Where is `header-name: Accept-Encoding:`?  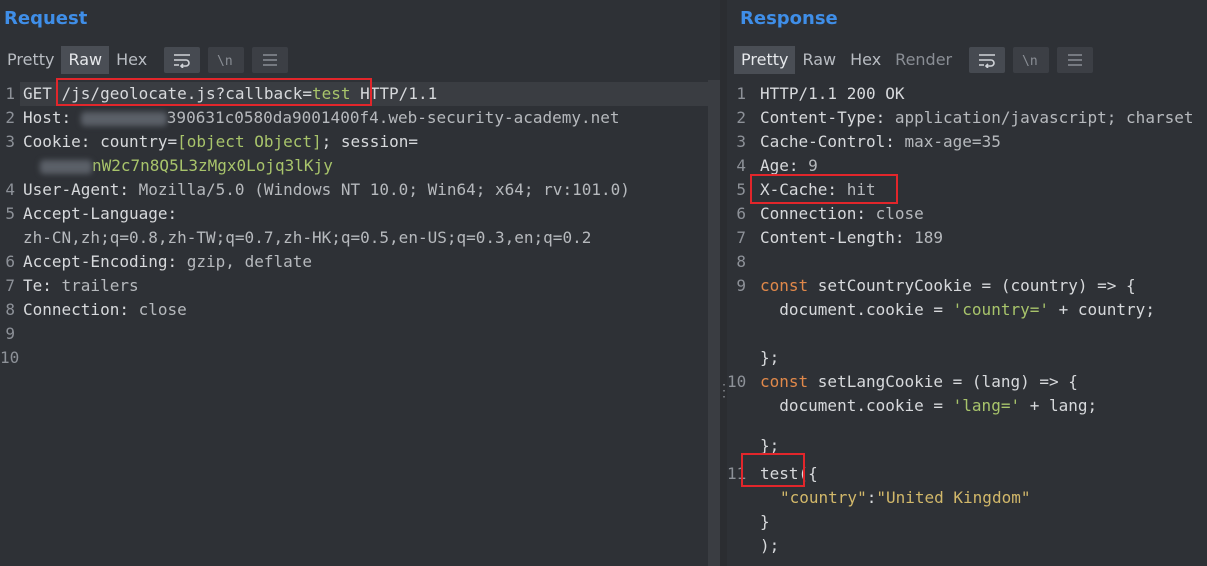 header-name: Accept-Encoding: is located at coordinates (105, 261).